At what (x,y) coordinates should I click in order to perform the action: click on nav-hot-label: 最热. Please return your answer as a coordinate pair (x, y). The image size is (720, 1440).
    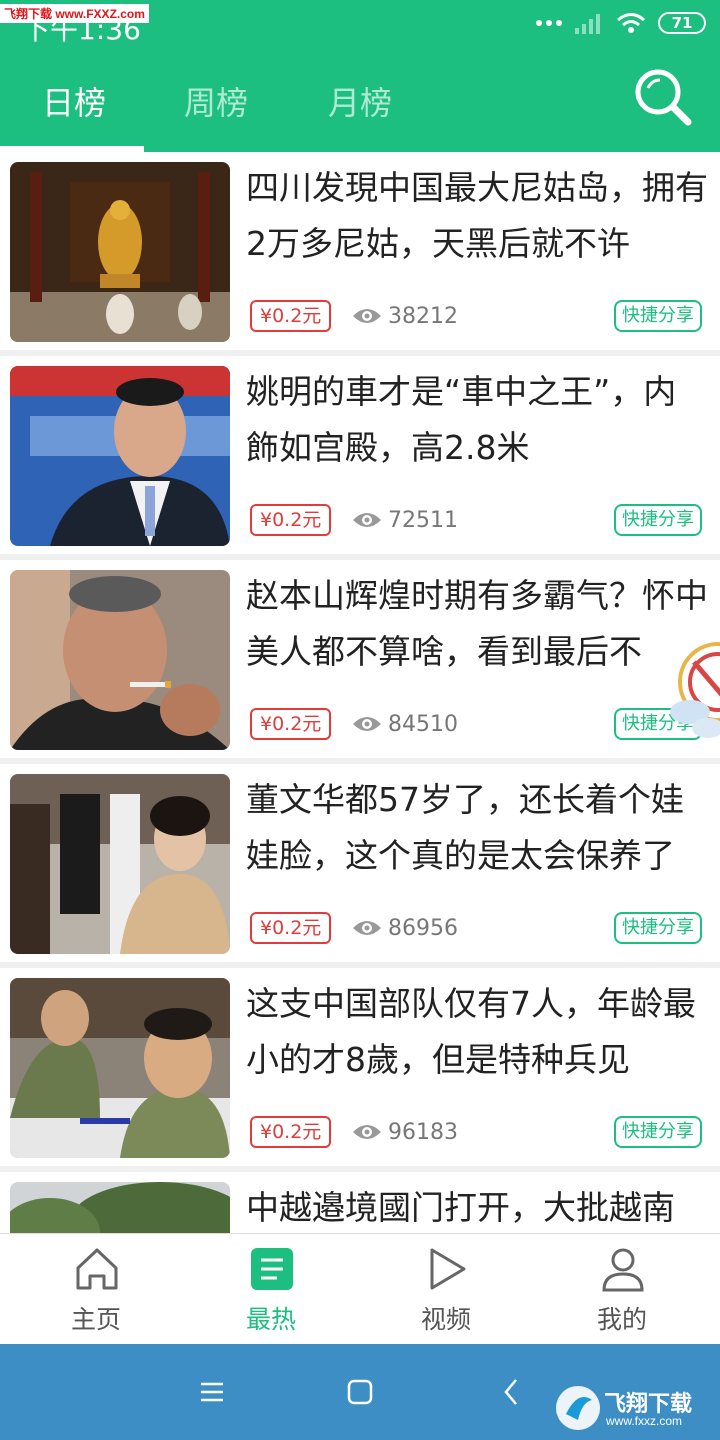
    Looking at the image, I should click on (270, 1319).